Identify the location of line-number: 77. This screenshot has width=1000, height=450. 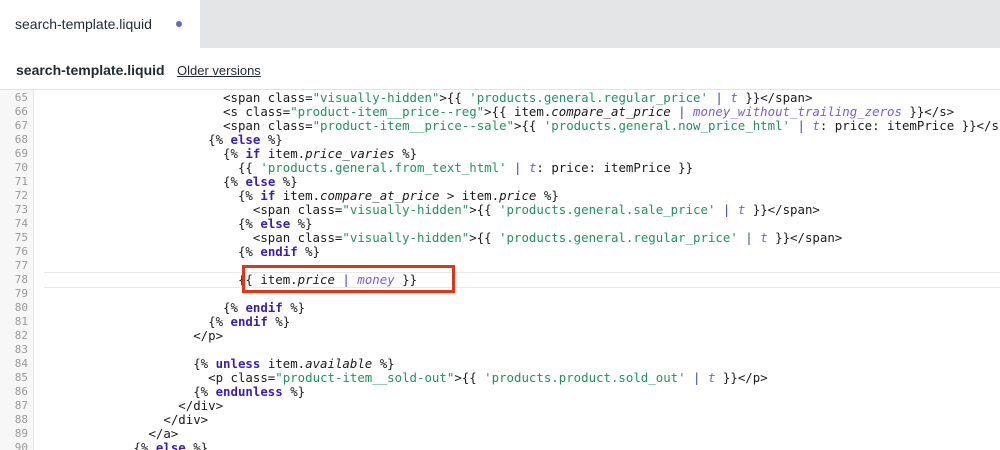
(21, 265).